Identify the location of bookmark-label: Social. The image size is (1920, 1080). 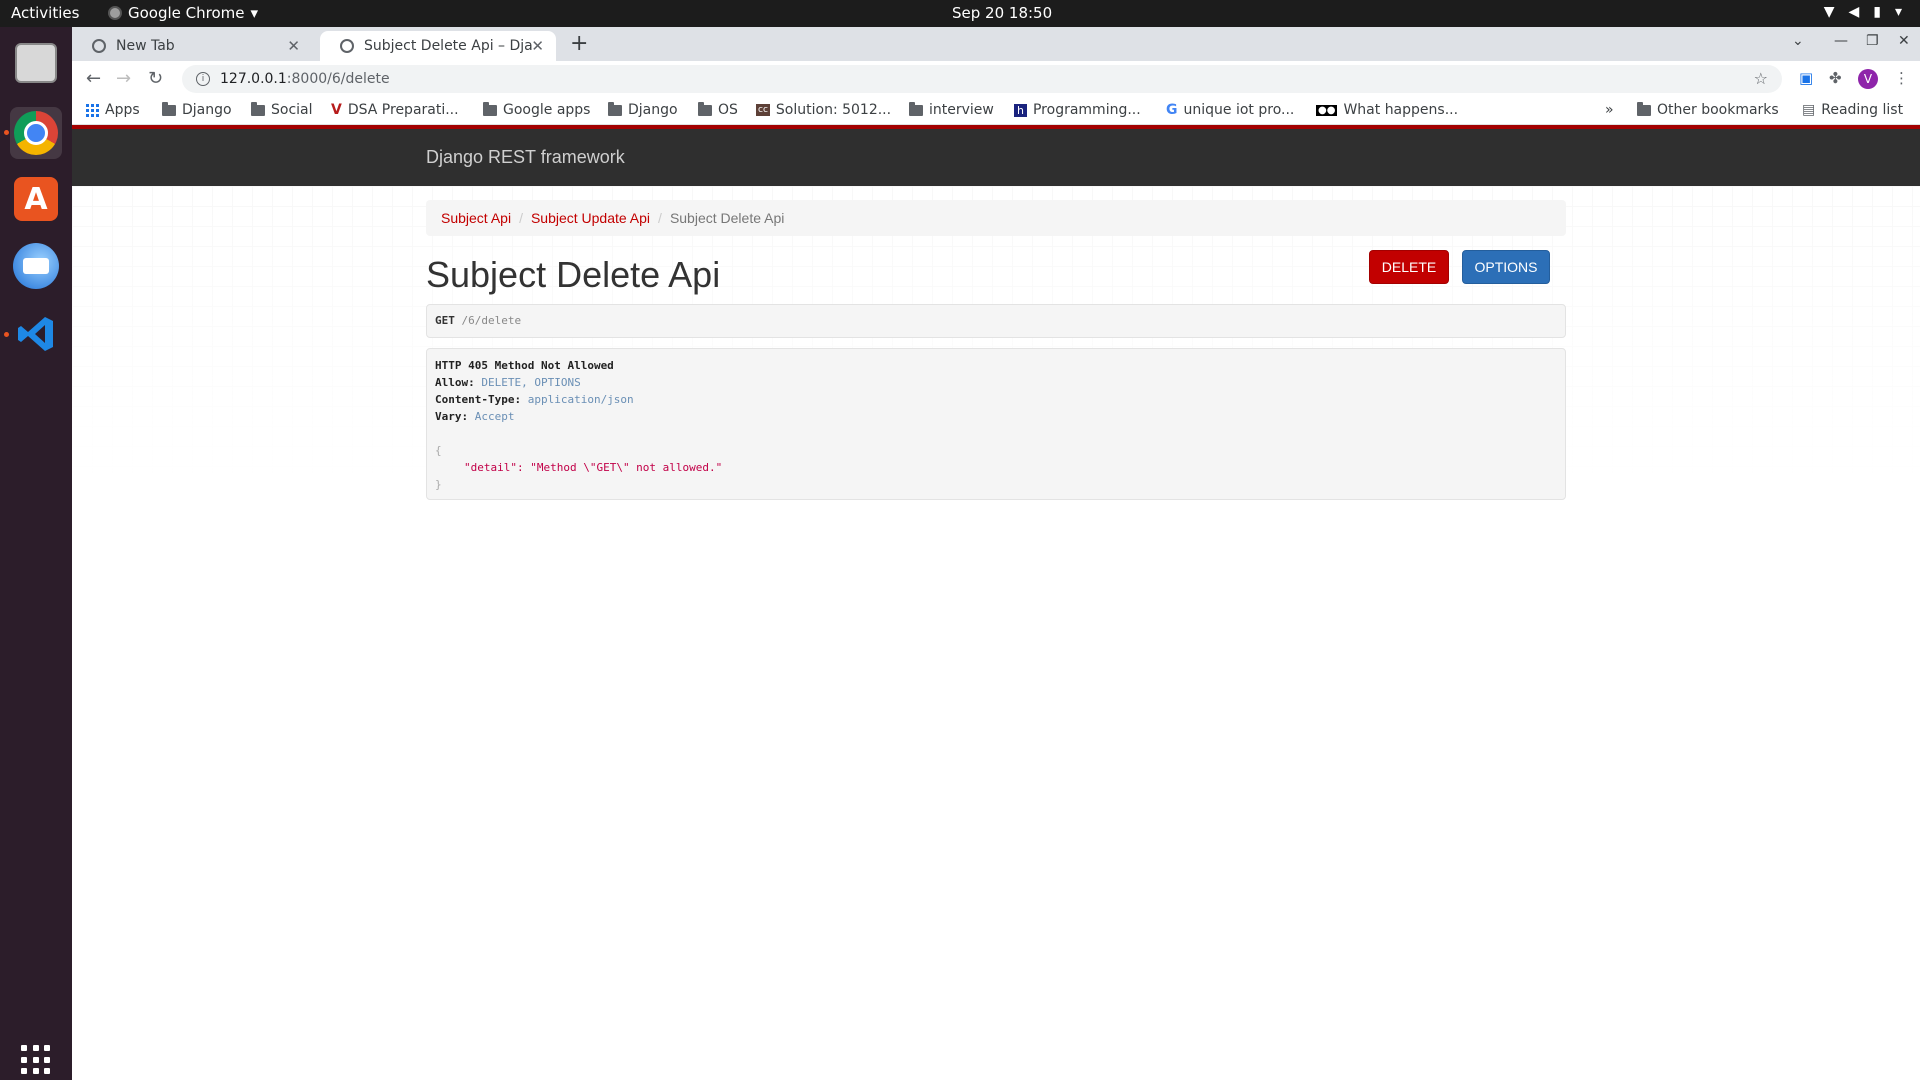
(292, 110).